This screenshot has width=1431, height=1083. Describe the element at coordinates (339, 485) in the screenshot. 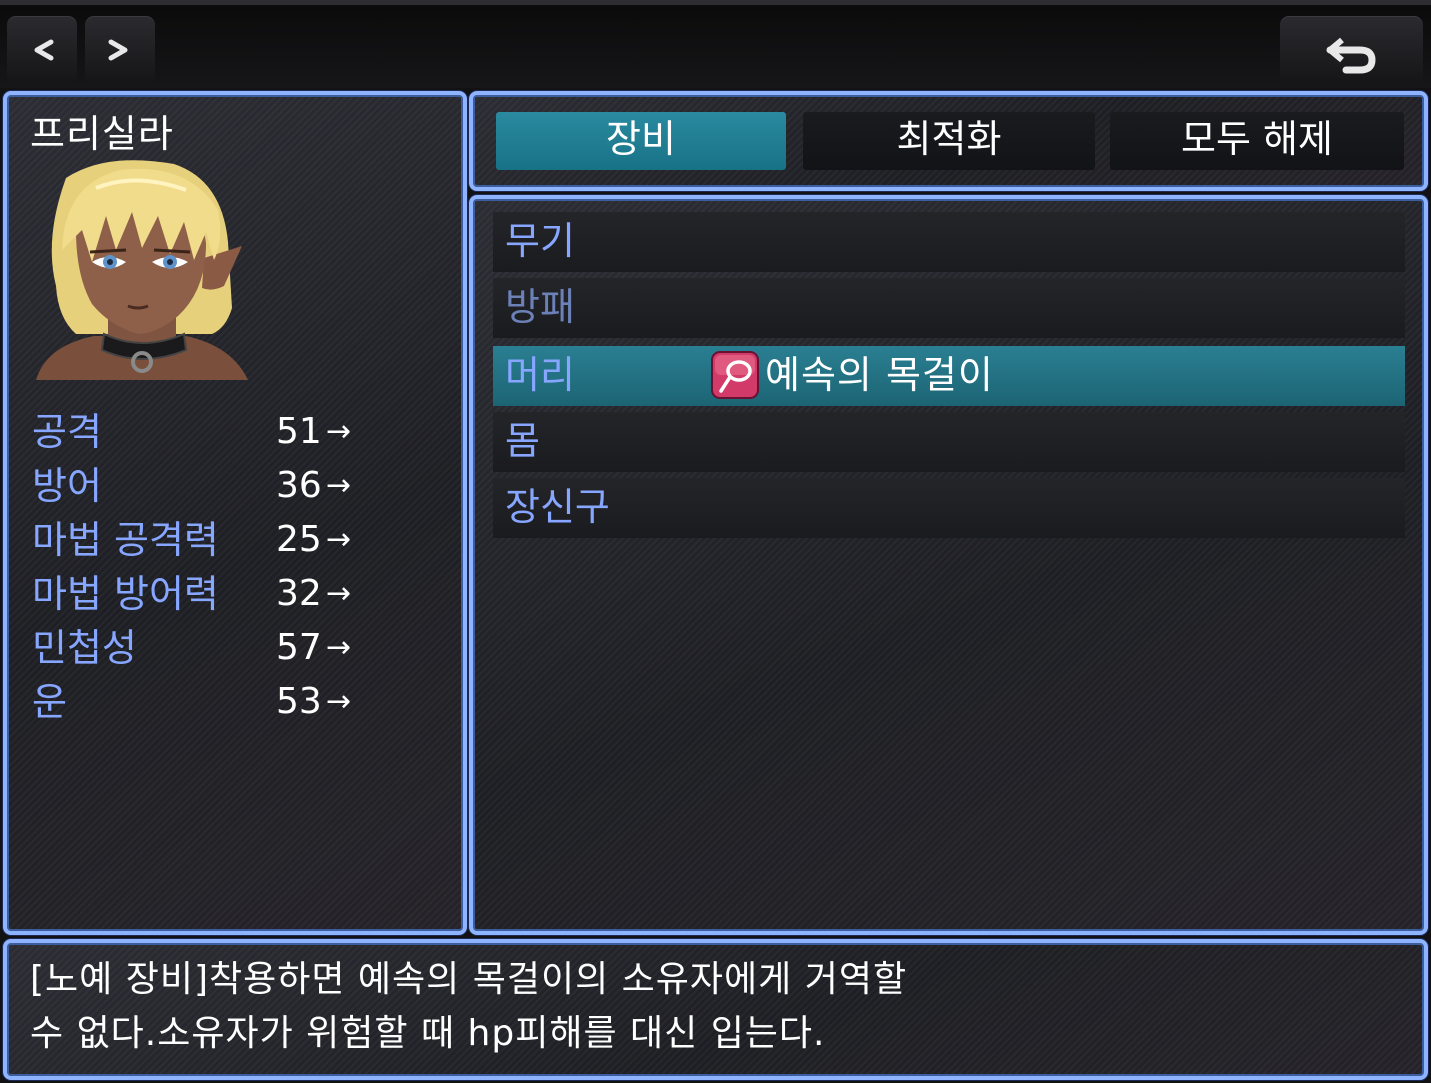

I see `stat-arrow-defense: →` at that location.